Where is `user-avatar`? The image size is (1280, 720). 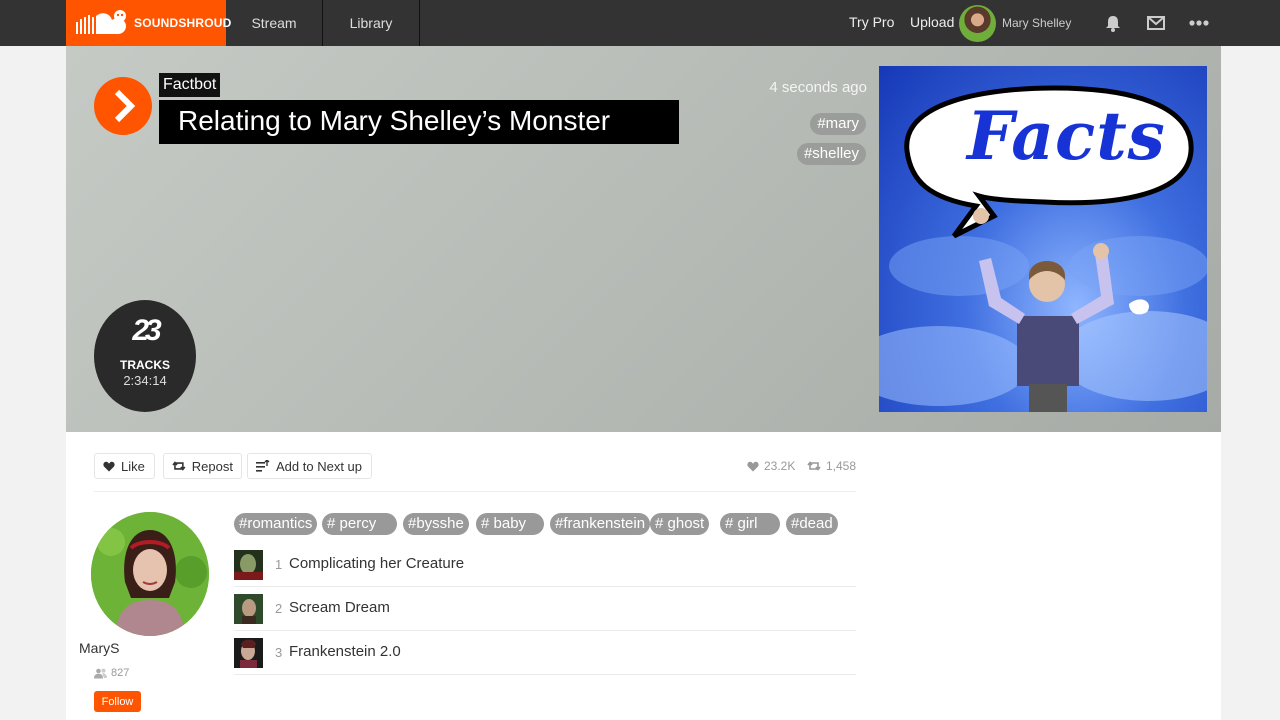 user-avatar is located at coordinates (977, 23).